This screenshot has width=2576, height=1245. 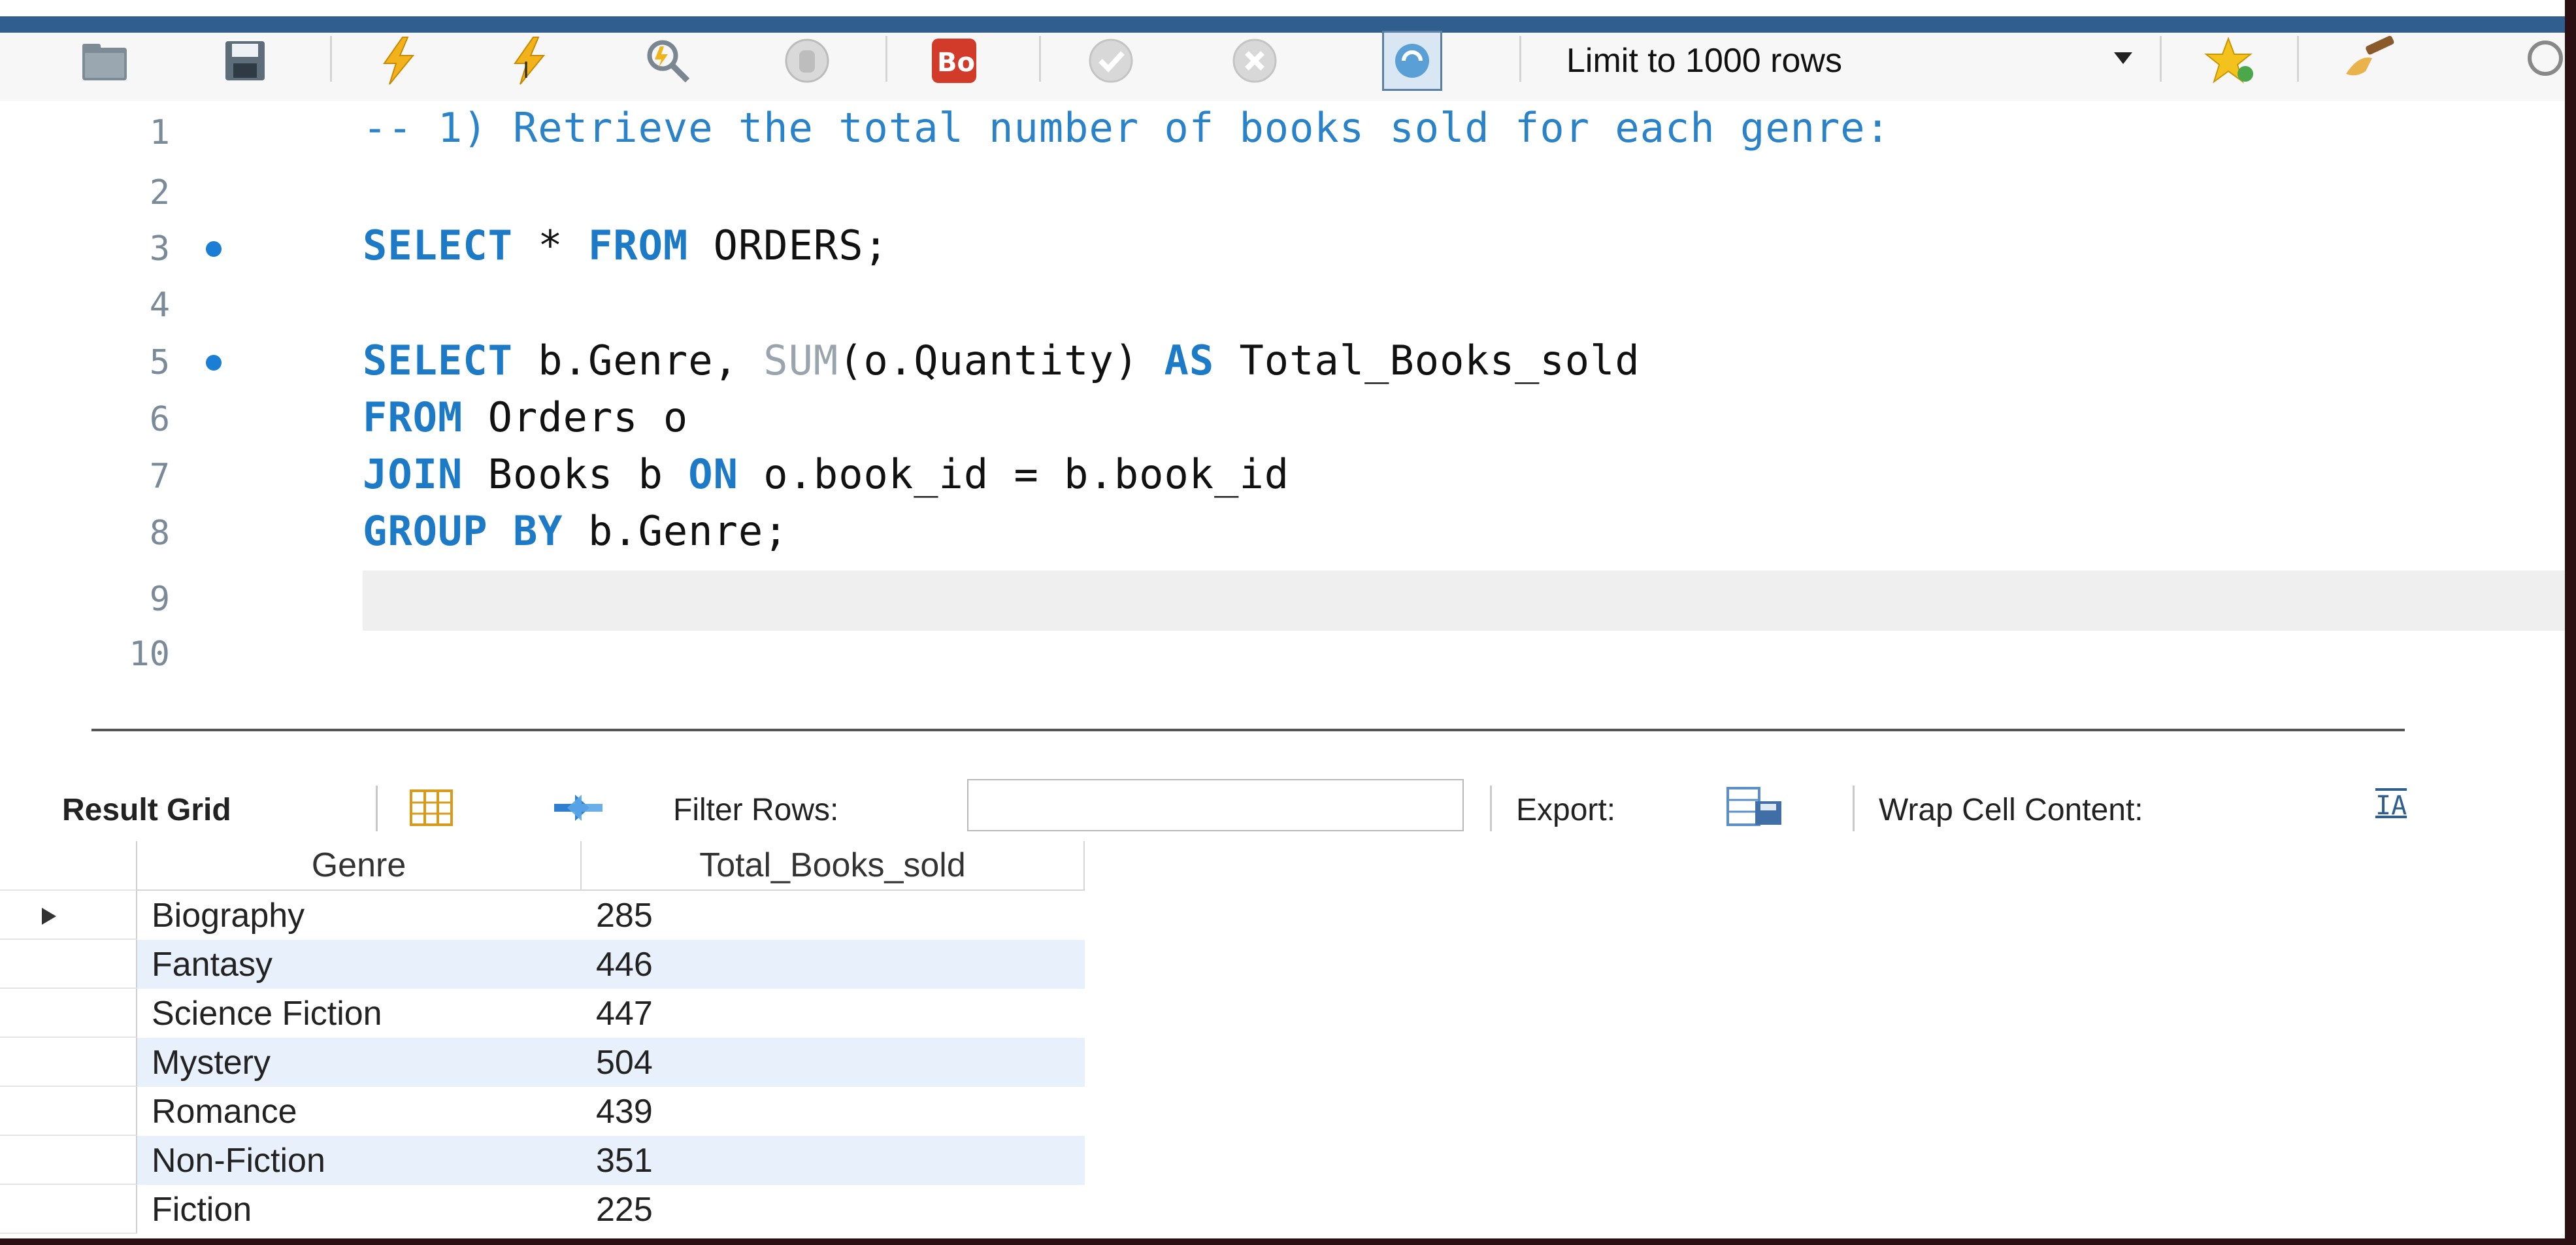 I want to click on editor-line: 2, so click(x=159, y=192).